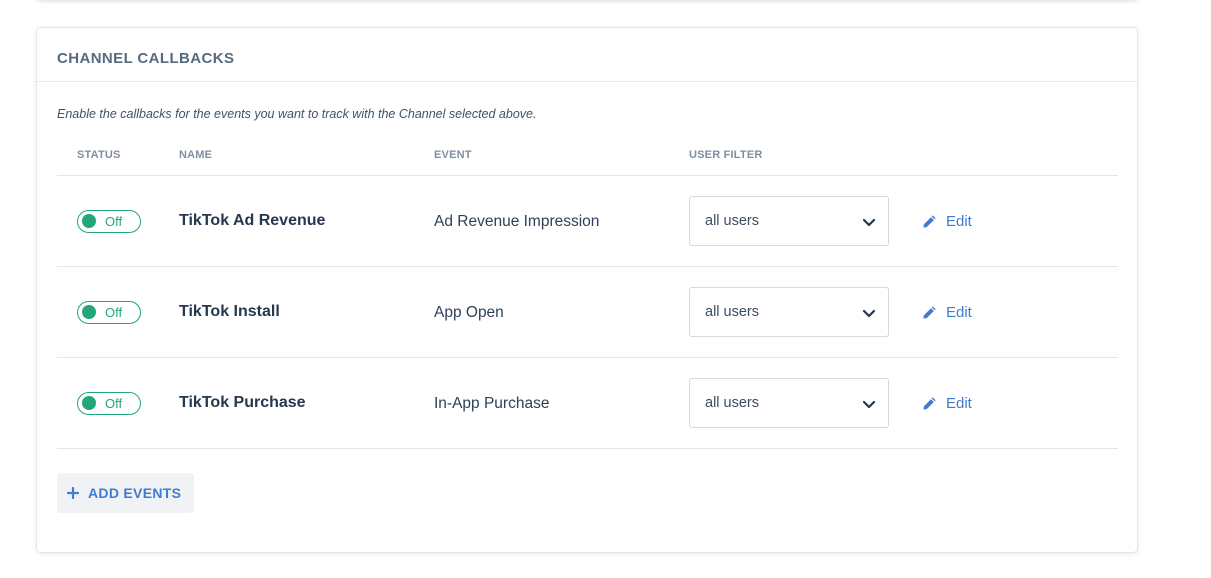 The width and height of the screenshot is (1211, 578). Describe the element at coordinates (469, 312) in the screenshot. I see `callback-event: App Open` at that location.